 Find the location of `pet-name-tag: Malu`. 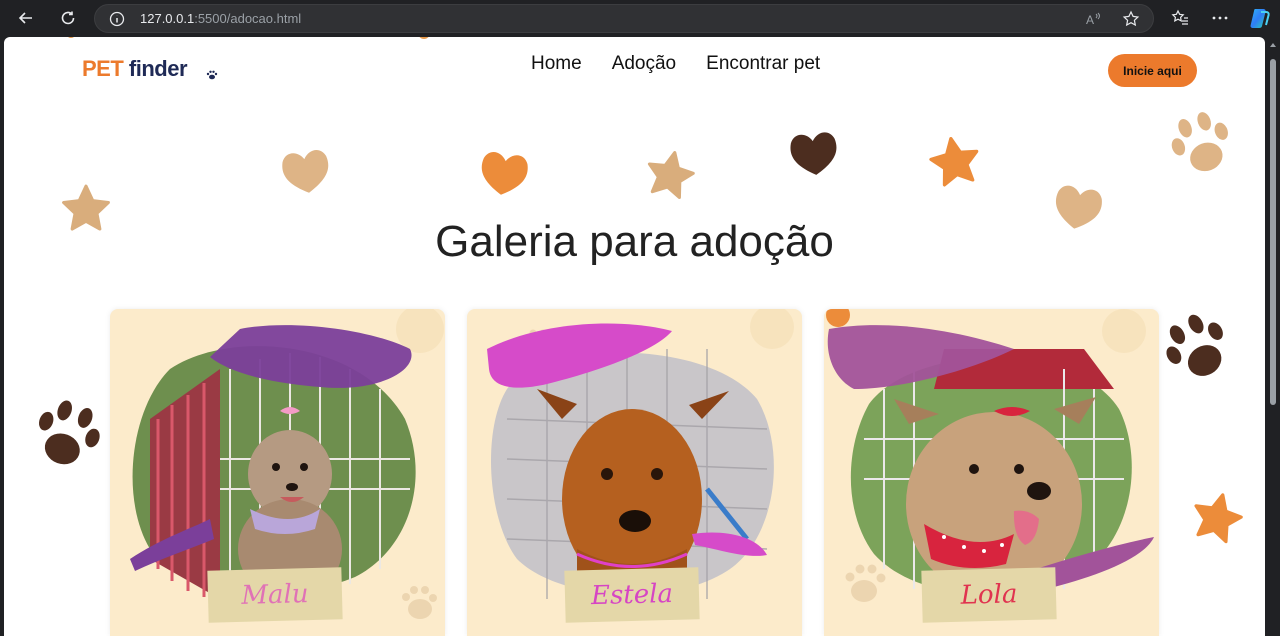

pet-name-tag: Malu is located at coordinates (275, 595).